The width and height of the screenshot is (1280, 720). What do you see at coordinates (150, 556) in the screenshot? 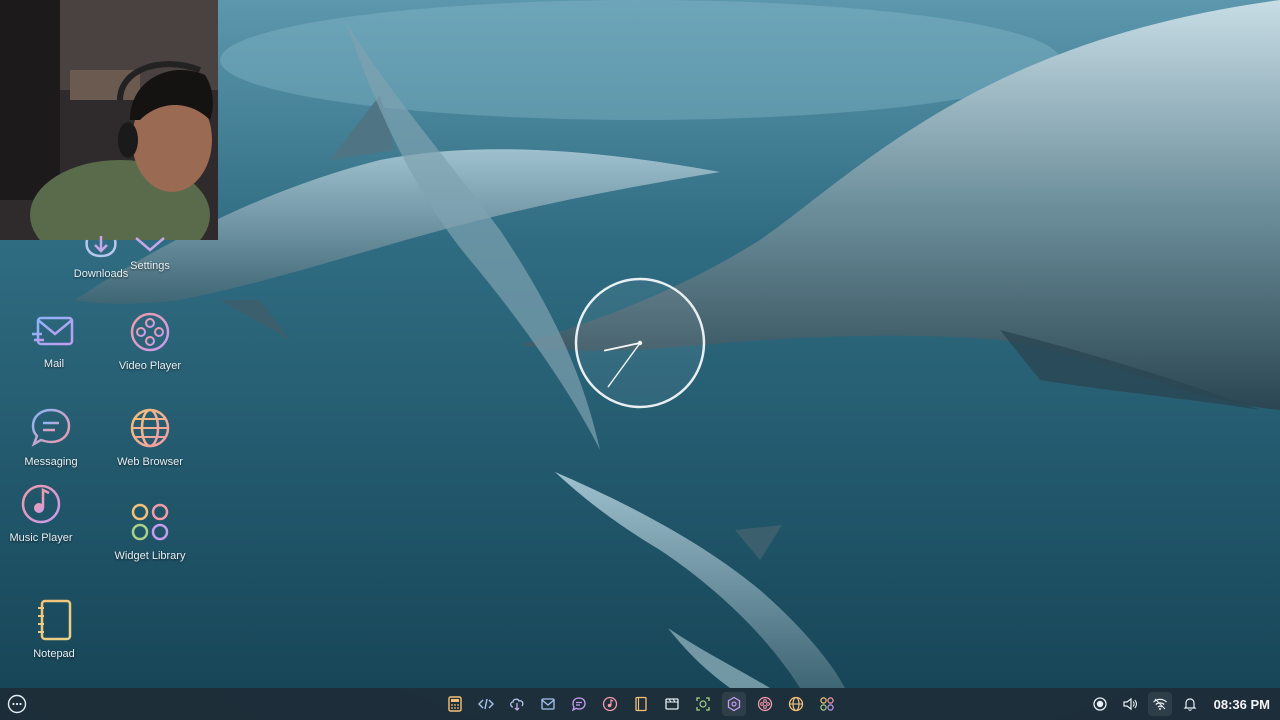
I see `desktop-icon-label: Widget Library` at bounding box center [150, 556].